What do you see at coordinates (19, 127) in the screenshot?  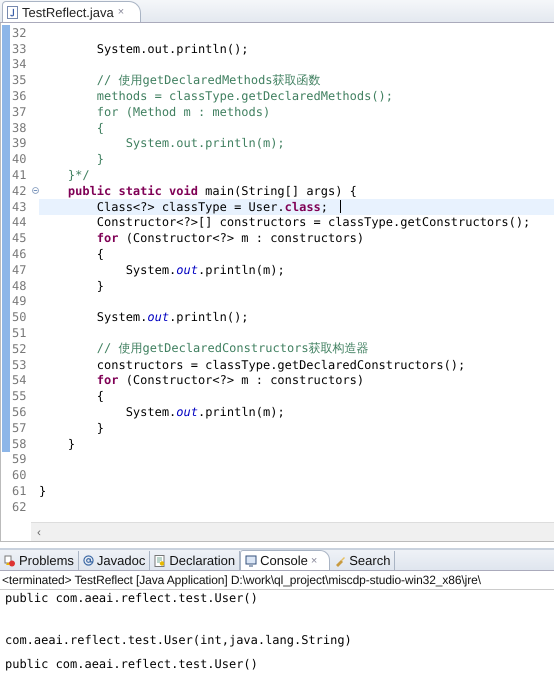 I see `line-number: 38` at bounding box center [19, 127].